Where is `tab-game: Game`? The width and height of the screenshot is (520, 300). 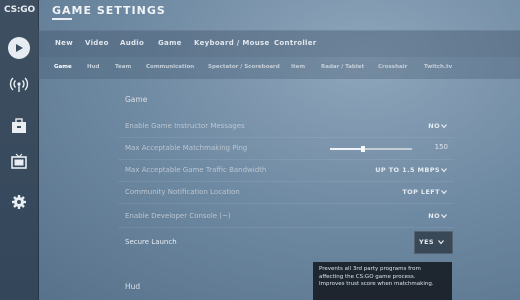
tab-game: Game is located at coordinates (170, 43).